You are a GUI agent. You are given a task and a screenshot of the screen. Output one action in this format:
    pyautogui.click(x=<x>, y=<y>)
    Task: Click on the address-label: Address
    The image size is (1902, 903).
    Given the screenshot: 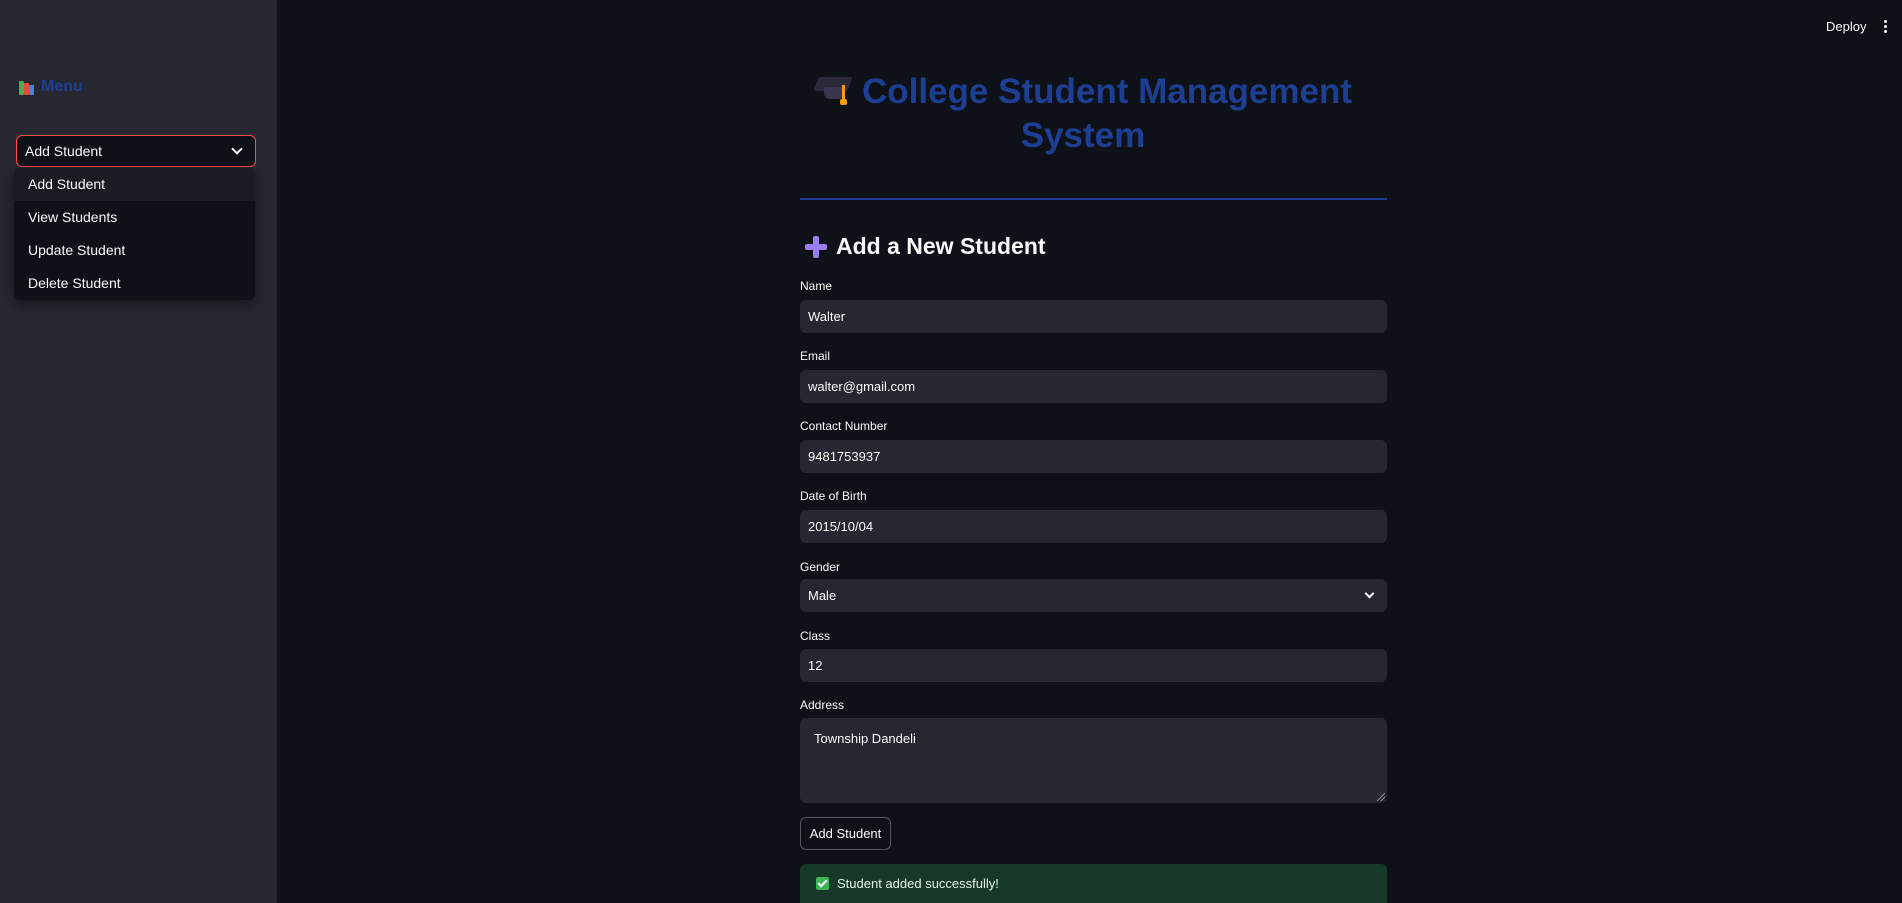 What is the action you would take?
    pyautogui.click(x=822, y=705)
    